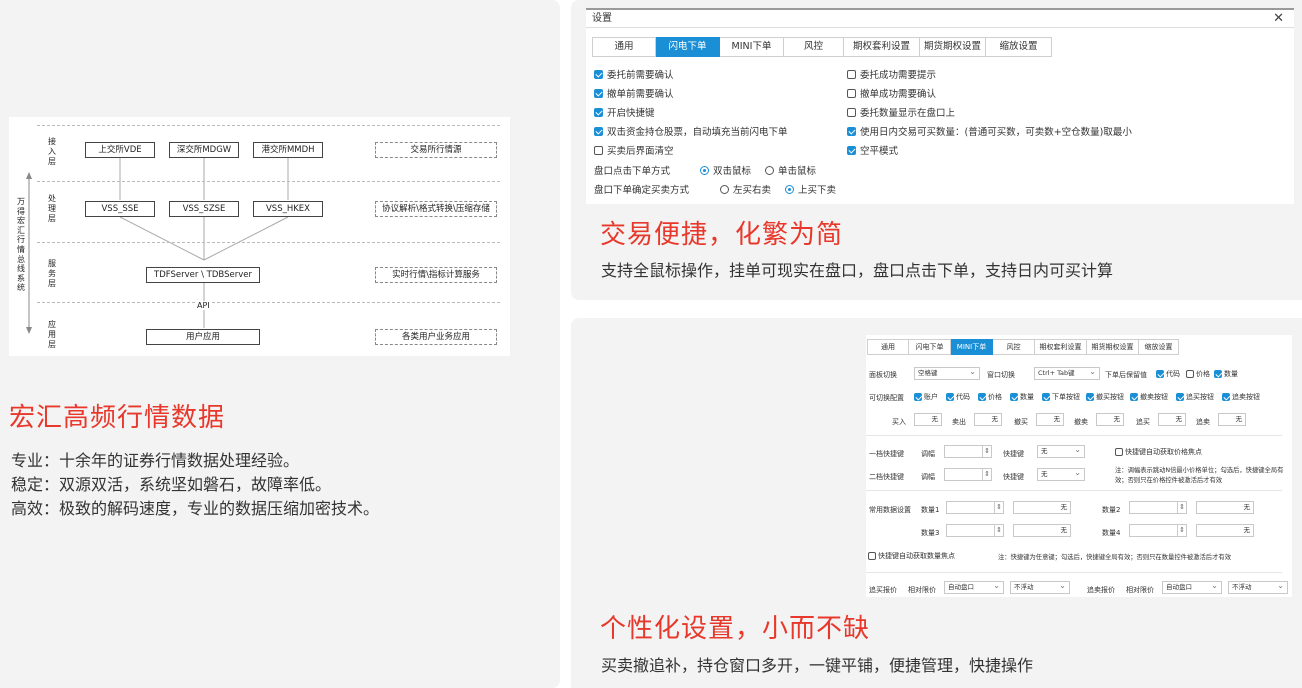 The height and width of the screenshot is (688, 1302). What do you see at coordinates (1278, 19) in the screenshot?
I see `close-icon: ✕` at bounding box center [1278, 19].